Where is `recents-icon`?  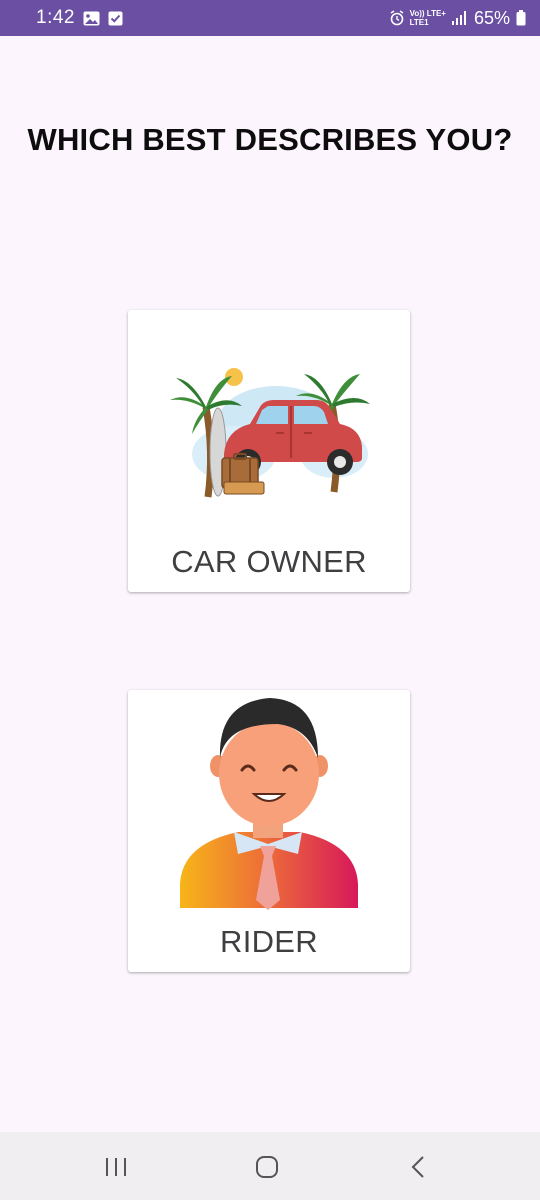
recents-icon is located at coordinates (116, 1167).